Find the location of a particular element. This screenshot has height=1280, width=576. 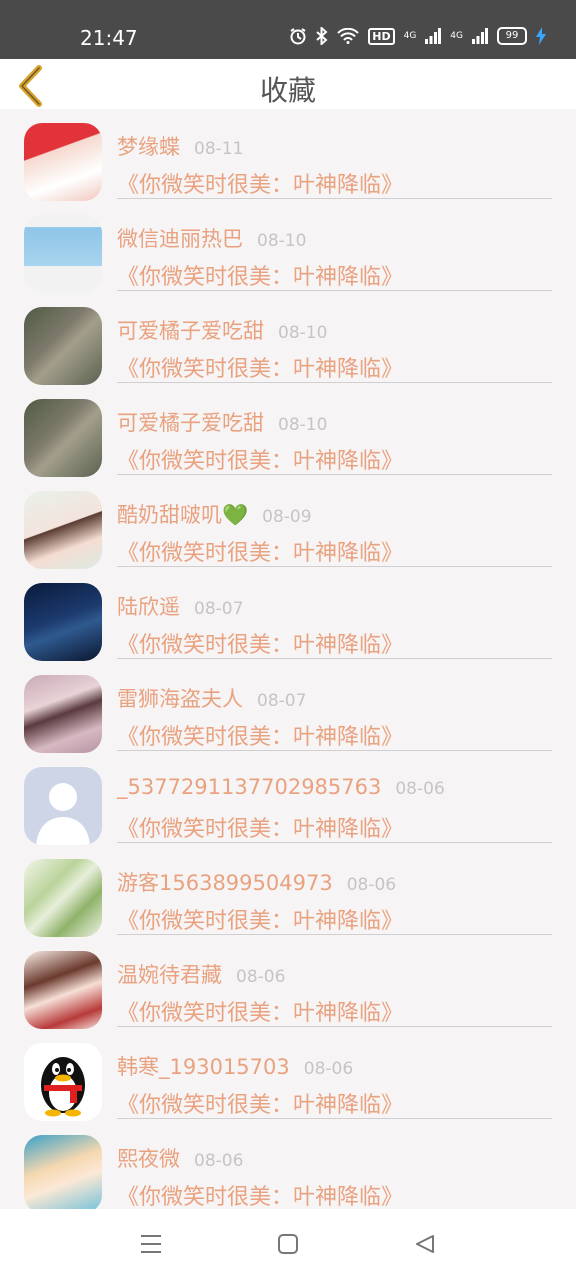

network-label-2: 4G is located at coordinates (456, 35).